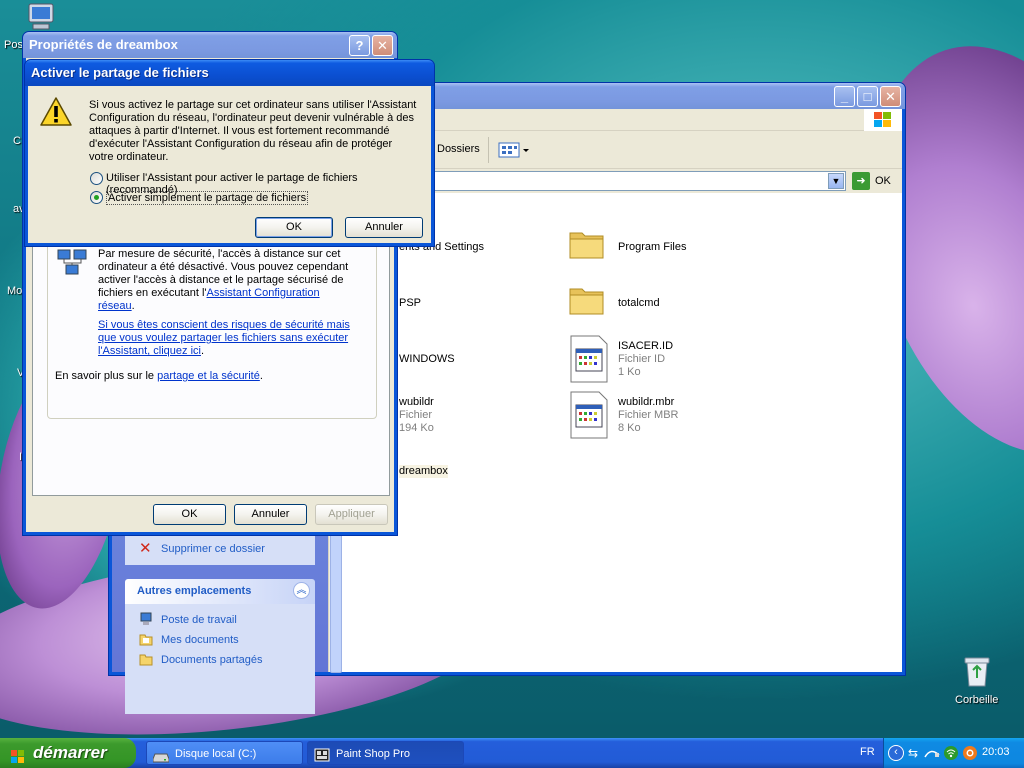  I want to click on task-paint-shop-pro: Paint Shop Pro, so click(385, 753).